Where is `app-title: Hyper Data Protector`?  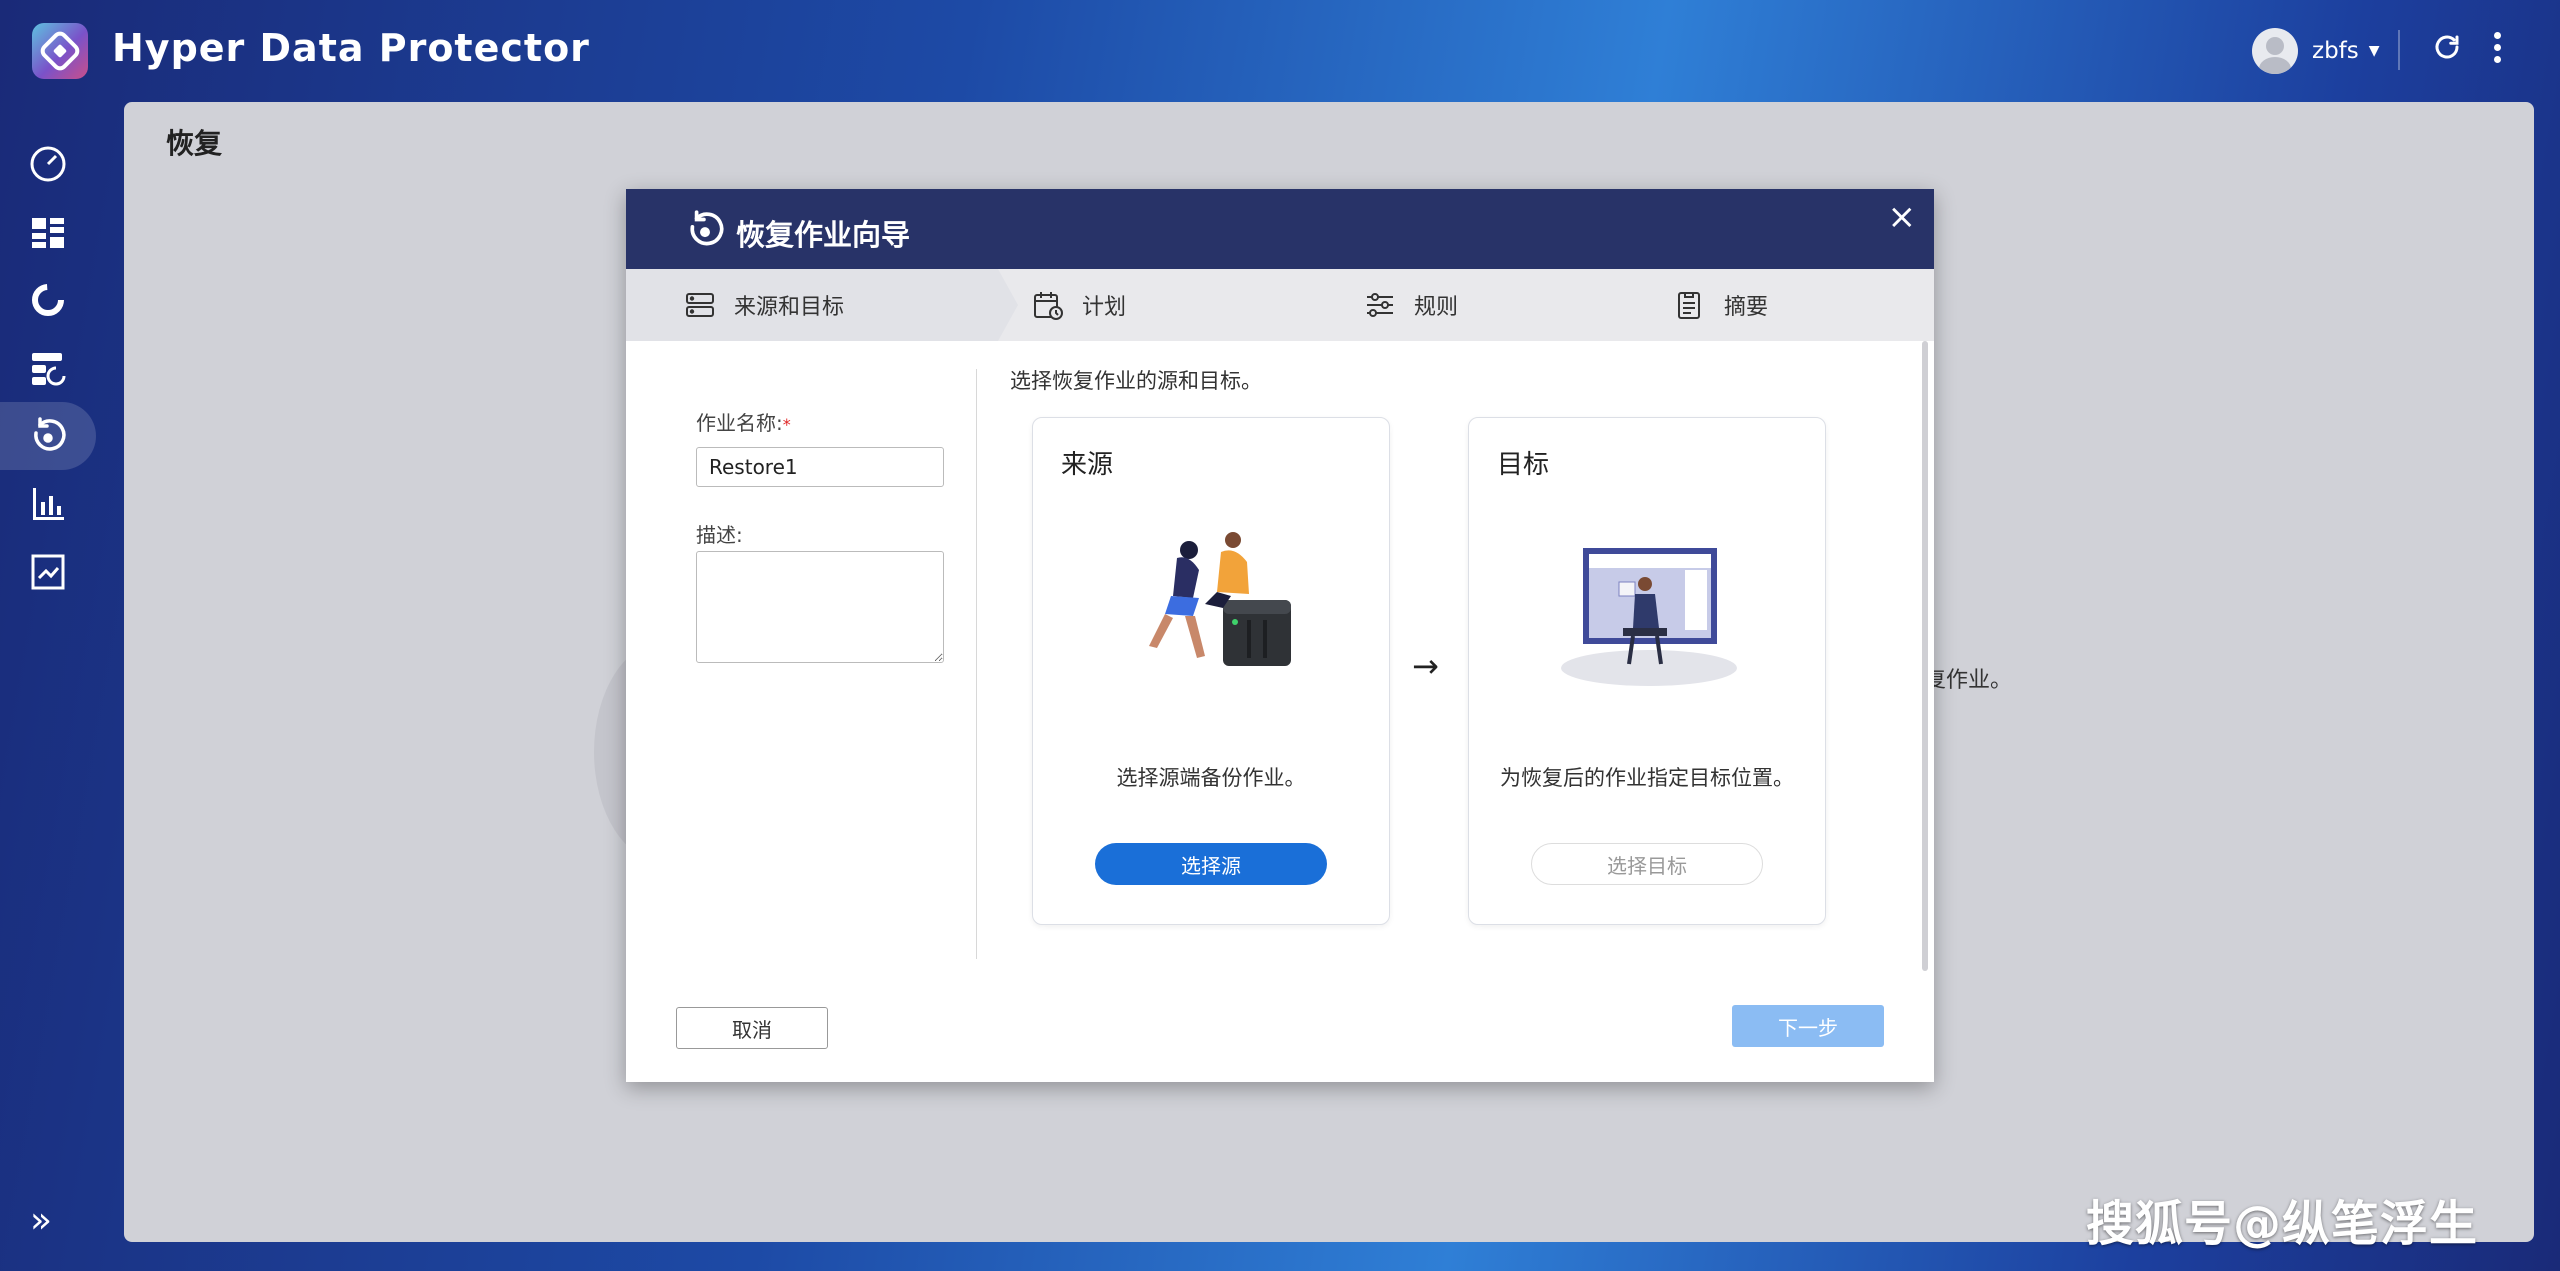 app-title: Hyper Data Protector is located at coordinates (351, 48).